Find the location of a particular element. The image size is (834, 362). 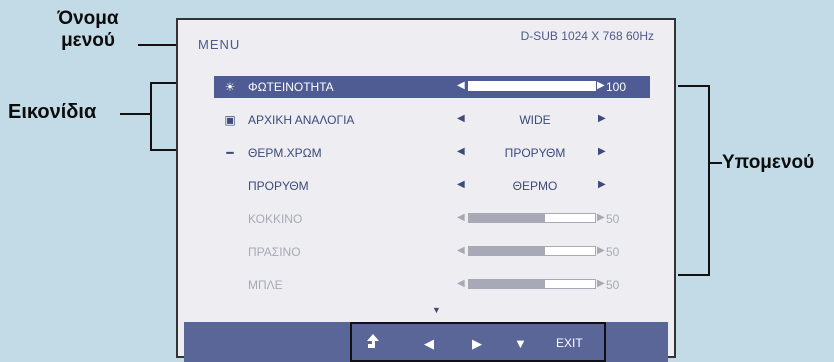

blue-slider is located at coordinates (532, 284).